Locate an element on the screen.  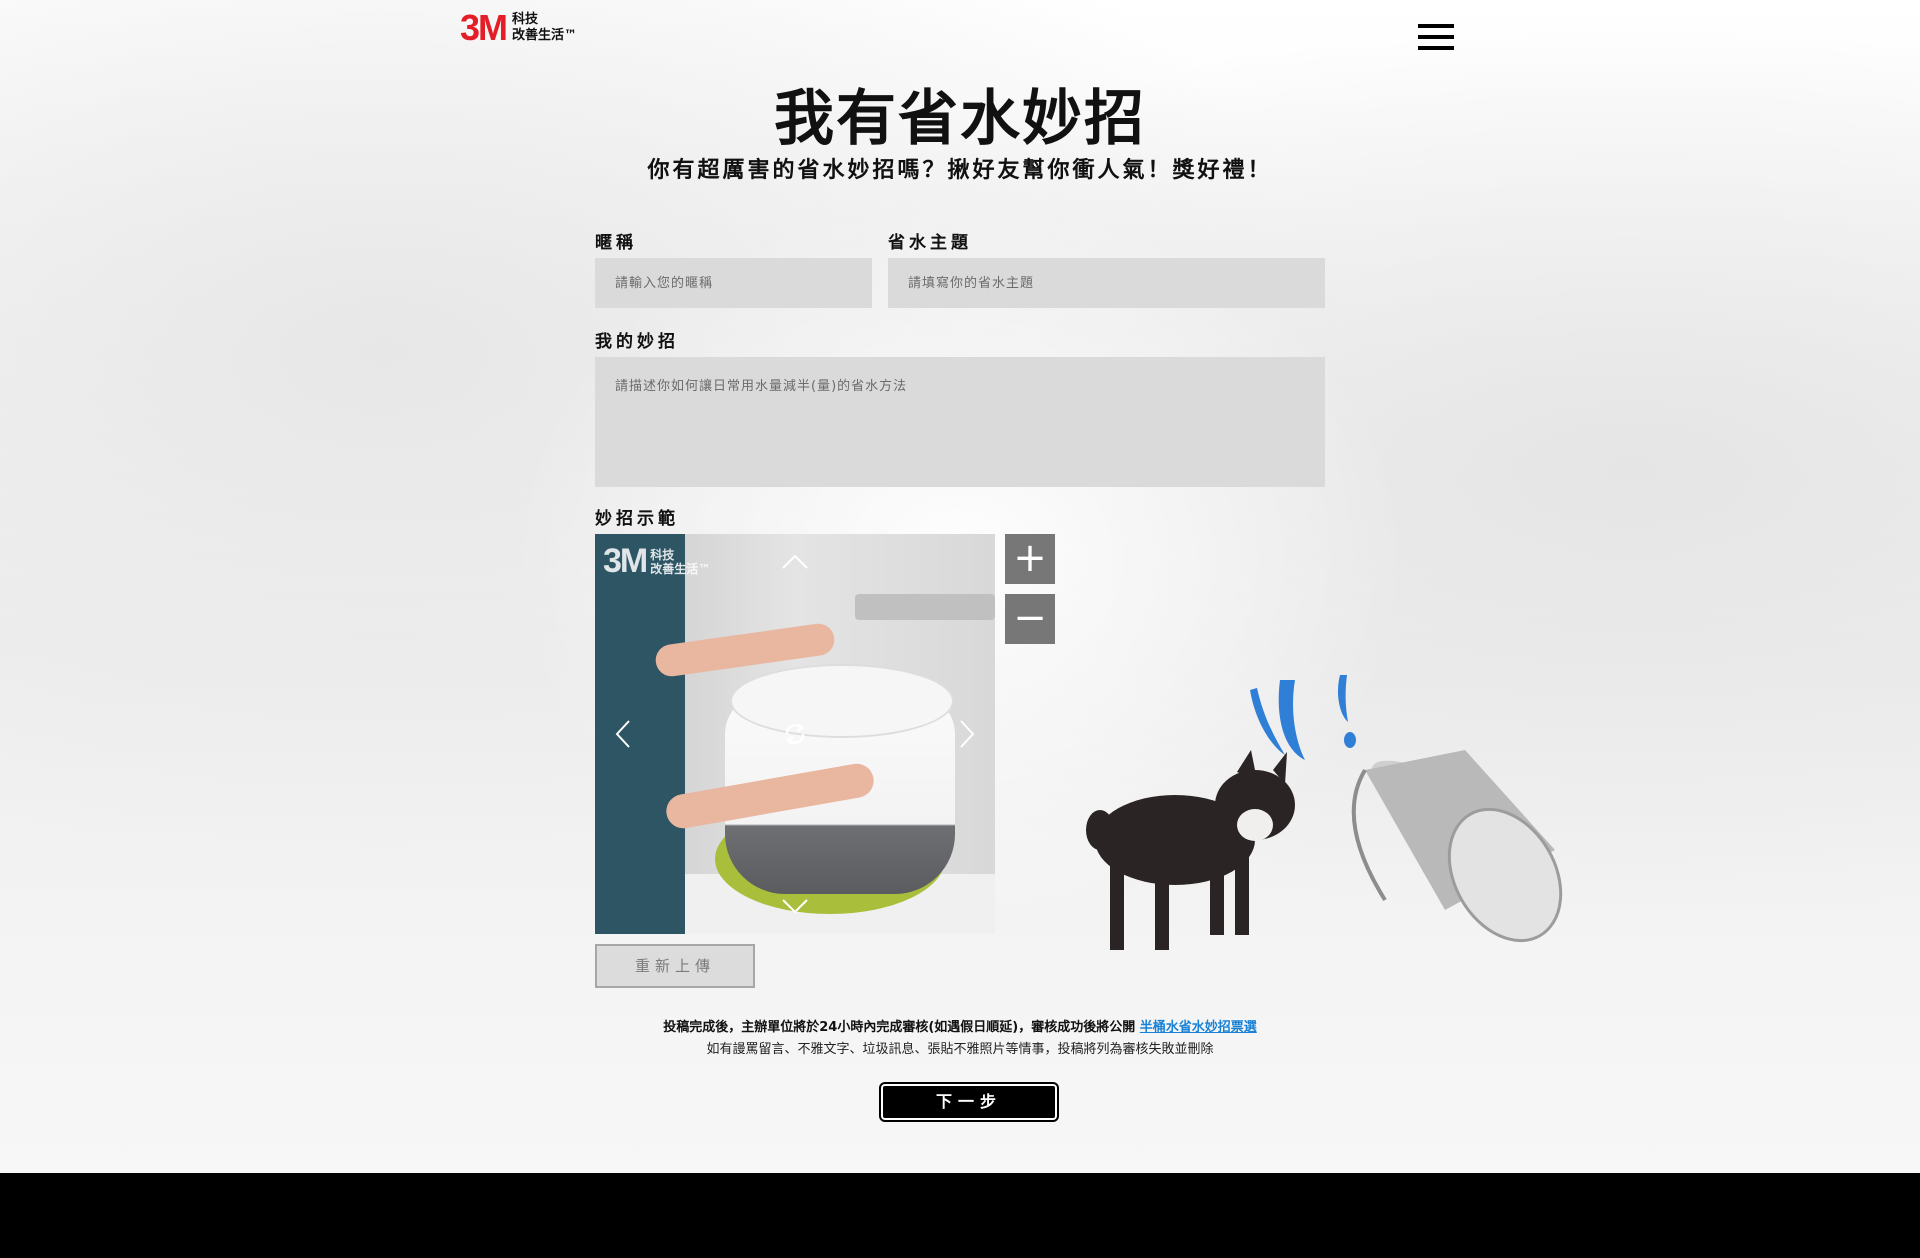
dog is located at coordinates (1190, 850).